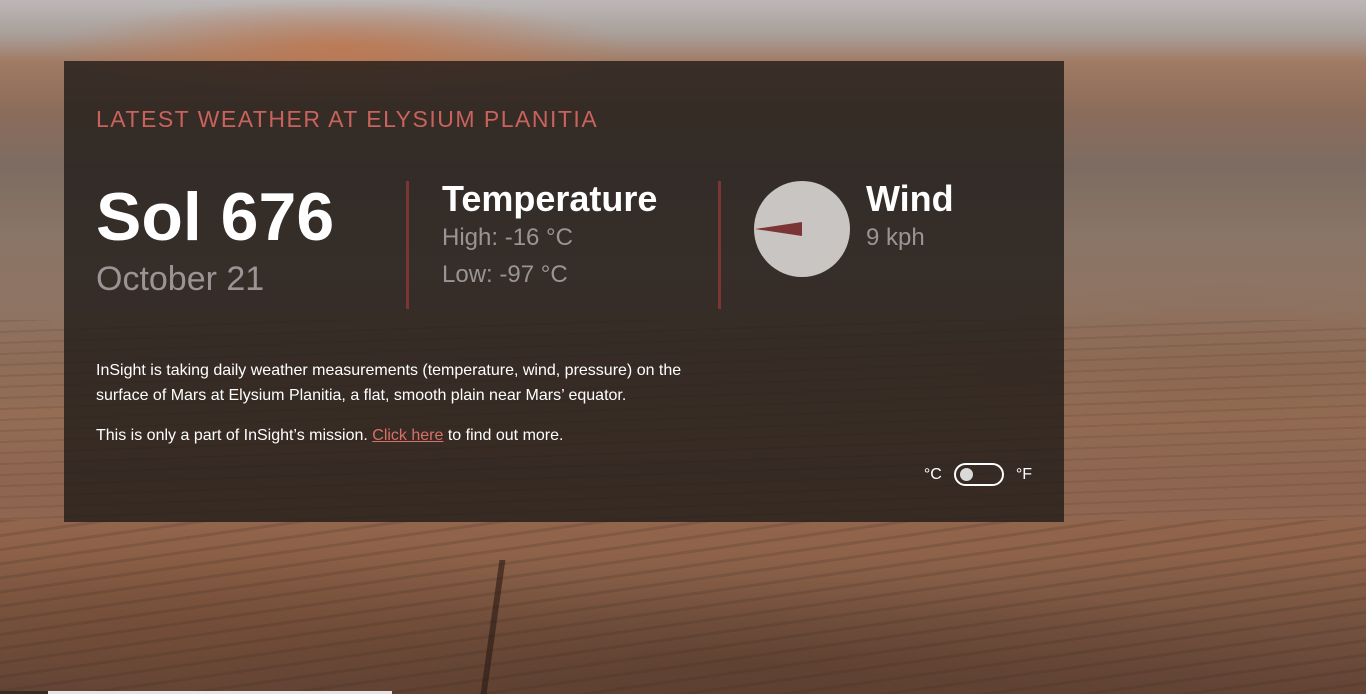 The width and height of the screenshot is (1366, 694). Describe the element at coordinates (493, 627) in the screenshot. I see `background-rock-crack` at that location.